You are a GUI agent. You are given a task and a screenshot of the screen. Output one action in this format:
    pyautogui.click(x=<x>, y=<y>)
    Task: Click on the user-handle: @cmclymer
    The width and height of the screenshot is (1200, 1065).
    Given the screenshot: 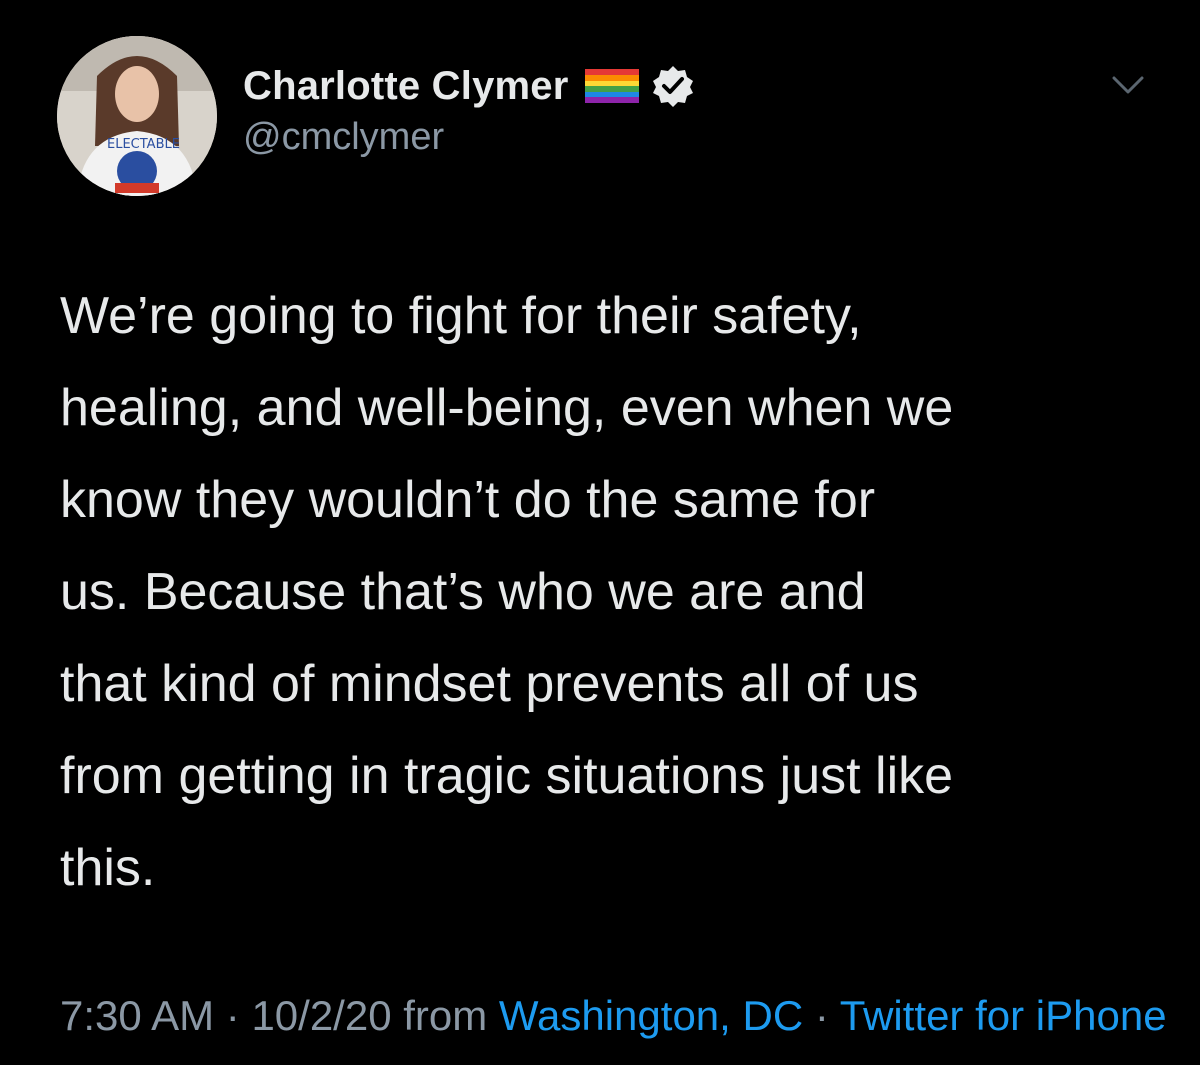 What is the action you would take?
    pyautogui.click(x=469, y=137)
    